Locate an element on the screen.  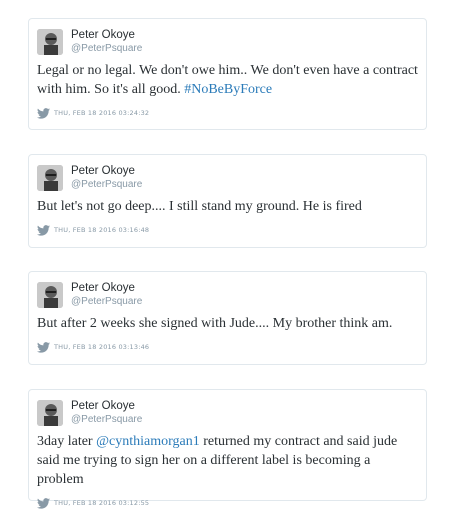
tweet-meta: THU, FEB 18 2016 03:13:46 is located at coordinates (227, 349).